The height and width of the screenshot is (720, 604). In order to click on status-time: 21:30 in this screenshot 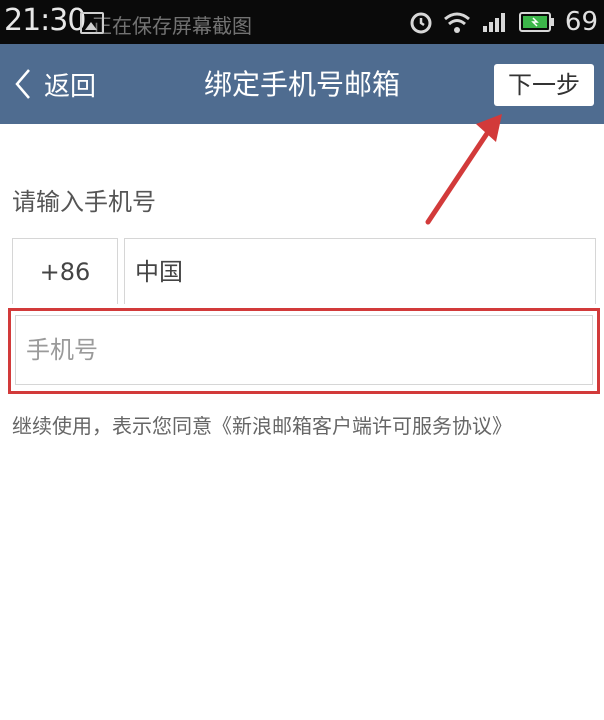, I will do `click(45, 20)`.